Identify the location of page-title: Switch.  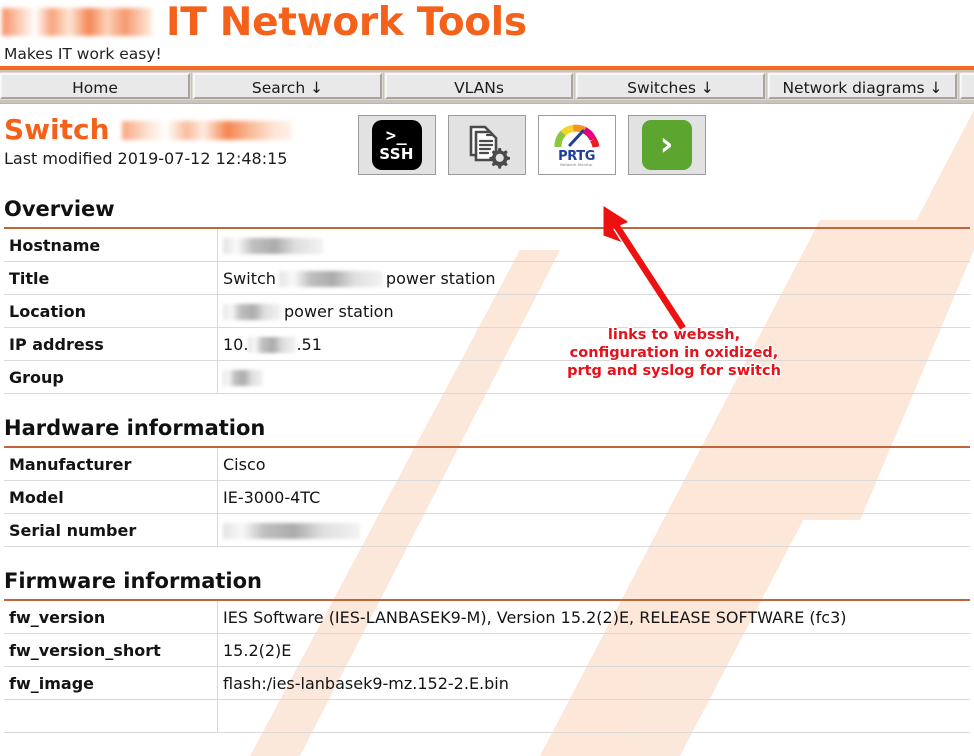
(148, 129).